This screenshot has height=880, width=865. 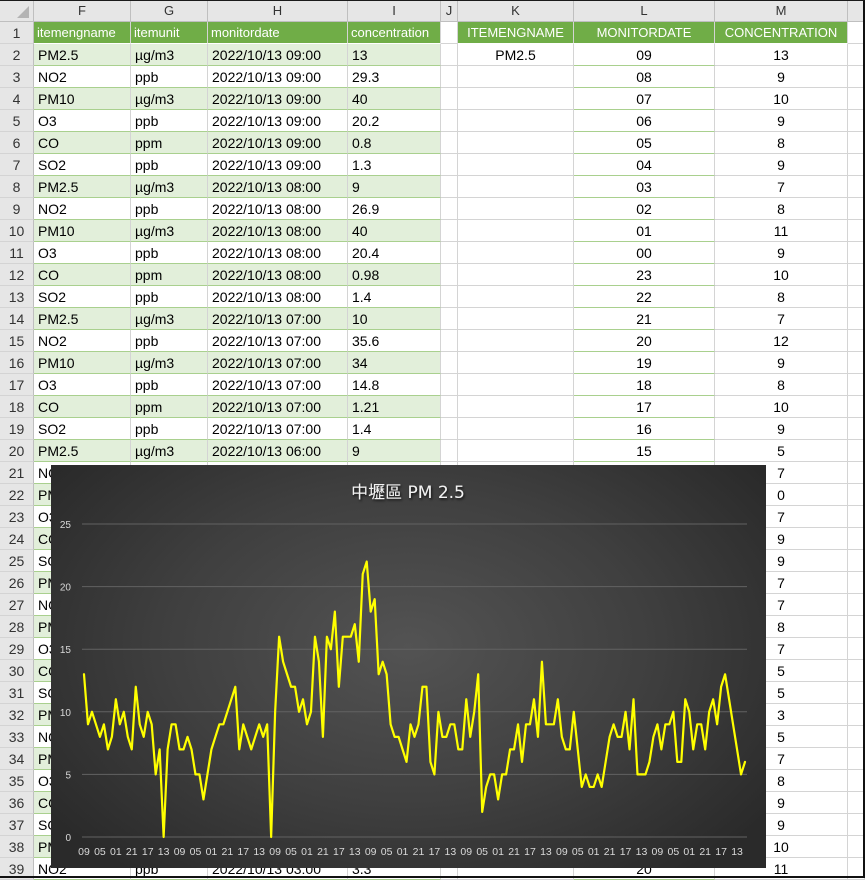 What do you see at coordinates (781, 165) in the screenshot?
I see `cell-m7: 9` at bounding box center [781, 165].